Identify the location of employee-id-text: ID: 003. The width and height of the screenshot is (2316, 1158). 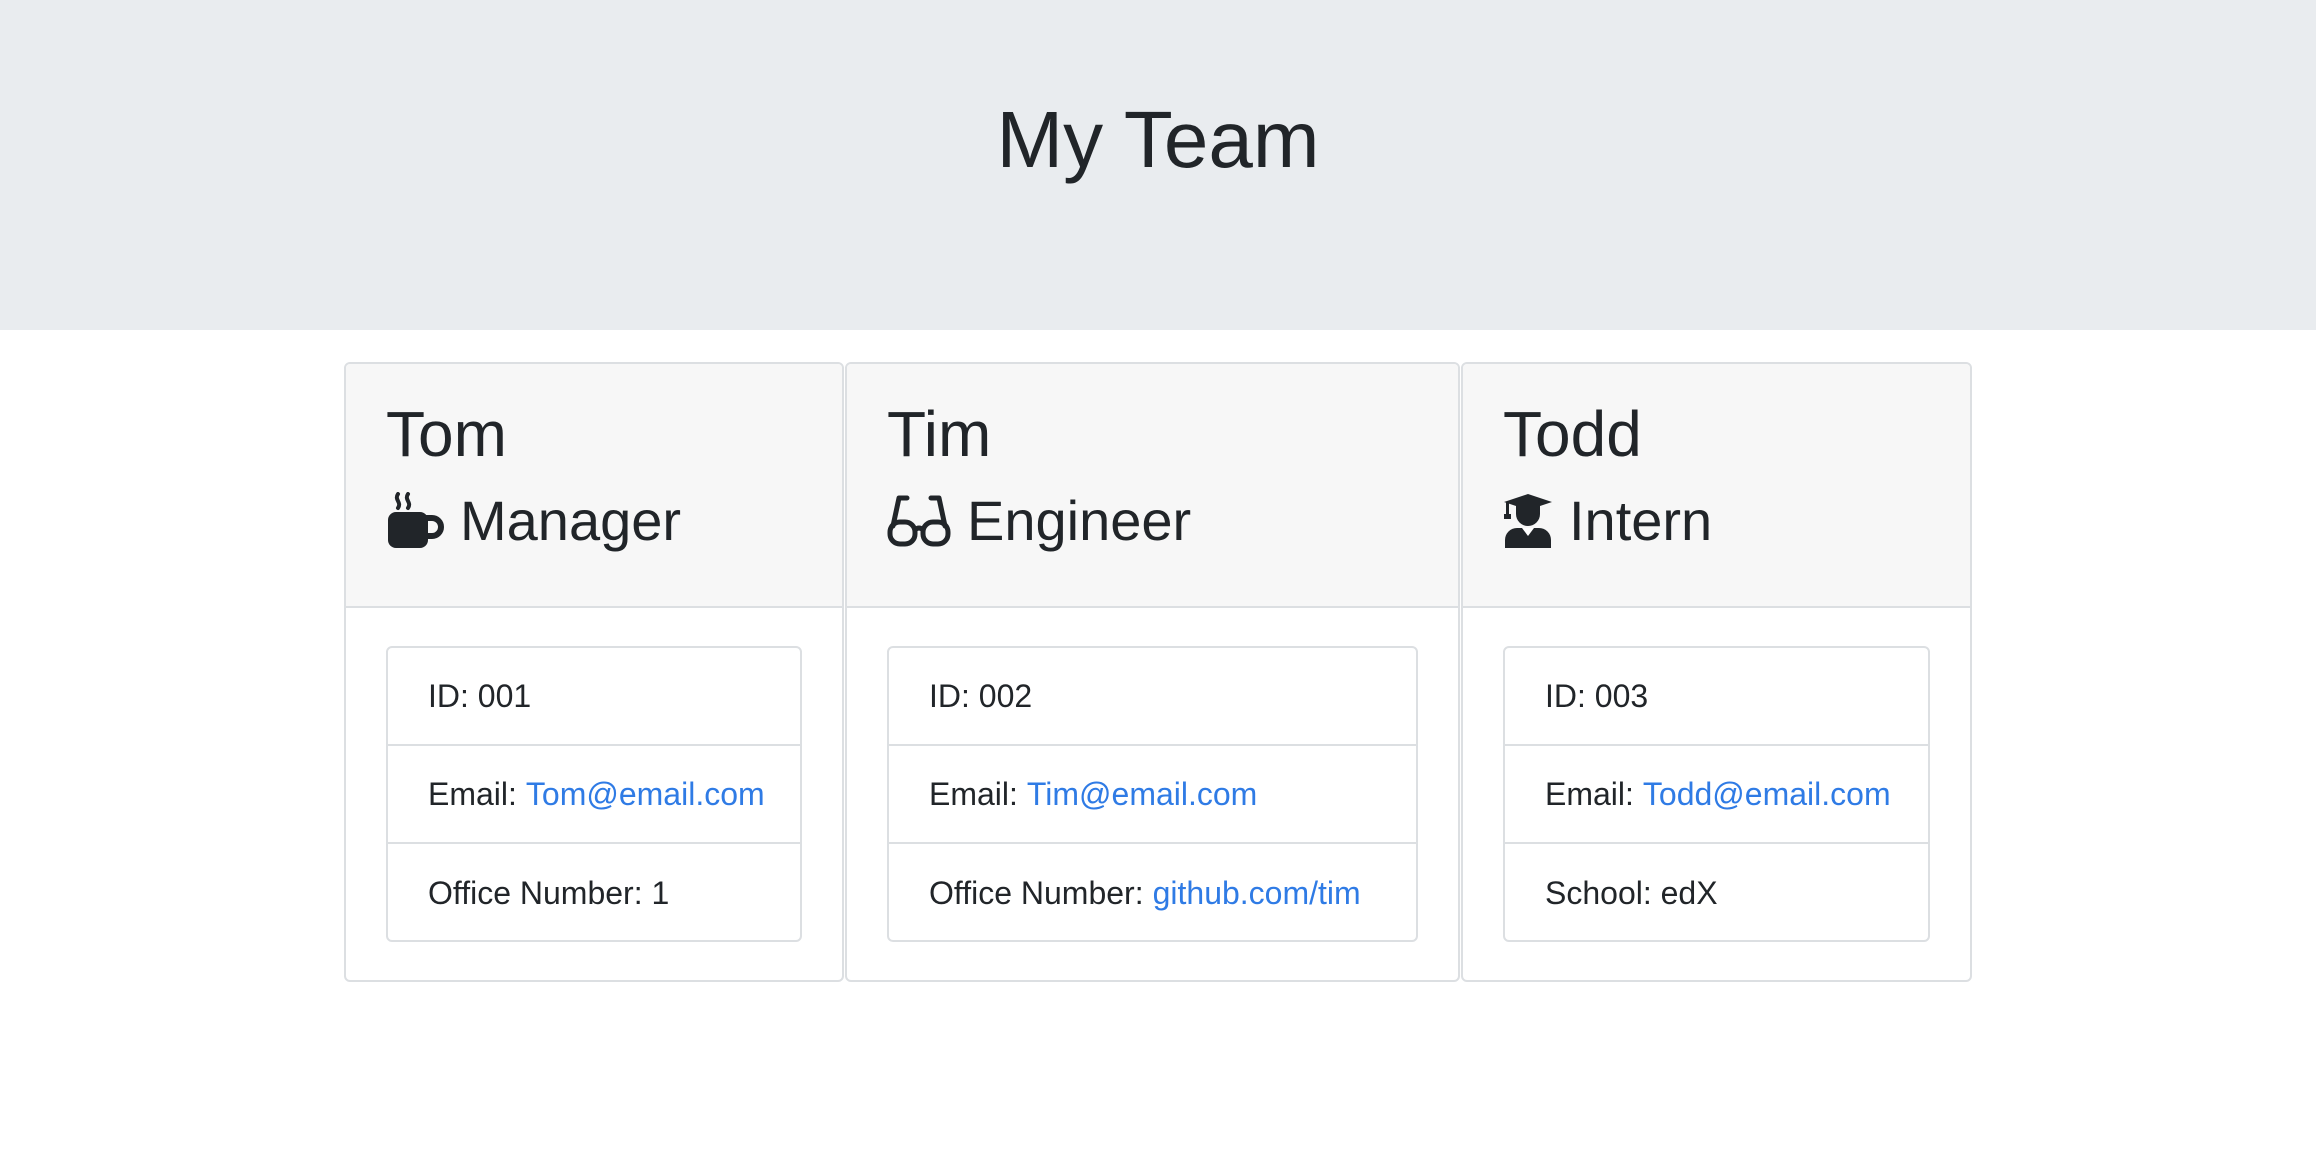
(1597, 695).